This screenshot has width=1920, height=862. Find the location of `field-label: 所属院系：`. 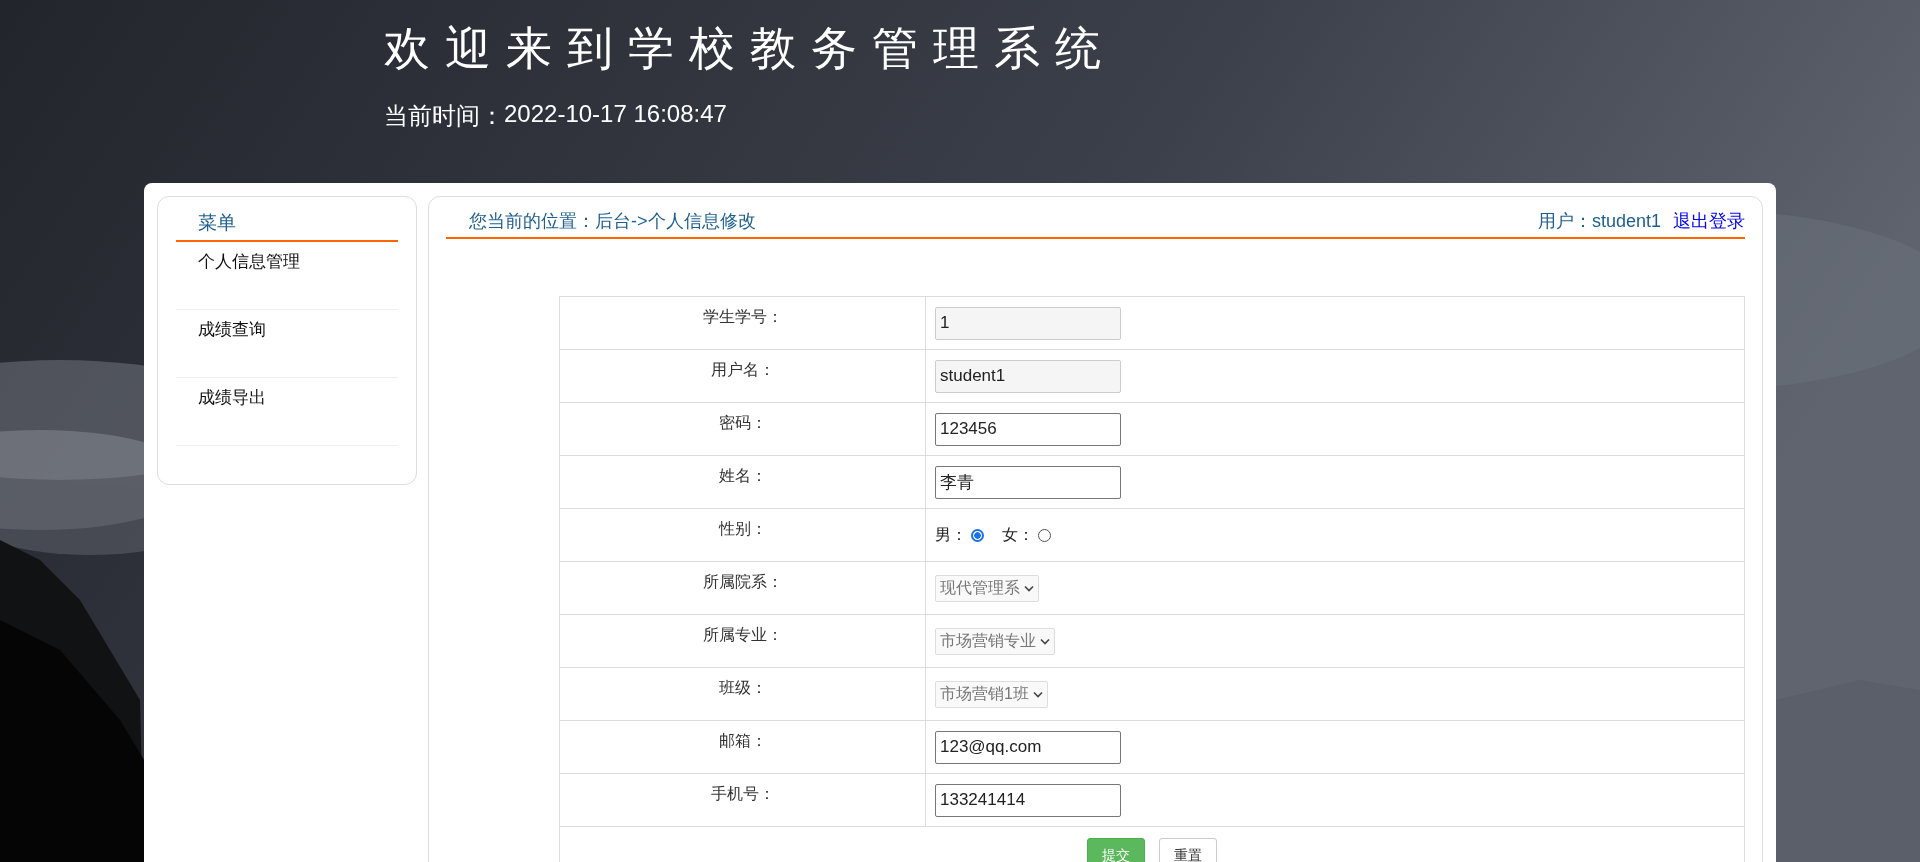

field-label: 所属院系： is located at coordinates (742, 582).